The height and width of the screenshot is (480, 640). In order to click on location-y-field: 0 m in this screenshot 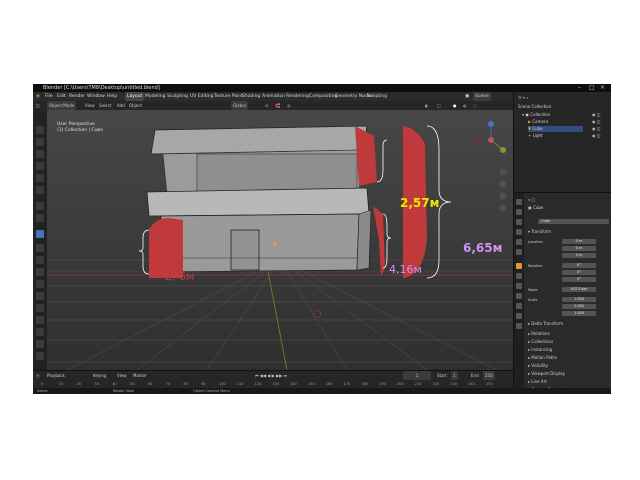, I will do `click(579, 248)`.